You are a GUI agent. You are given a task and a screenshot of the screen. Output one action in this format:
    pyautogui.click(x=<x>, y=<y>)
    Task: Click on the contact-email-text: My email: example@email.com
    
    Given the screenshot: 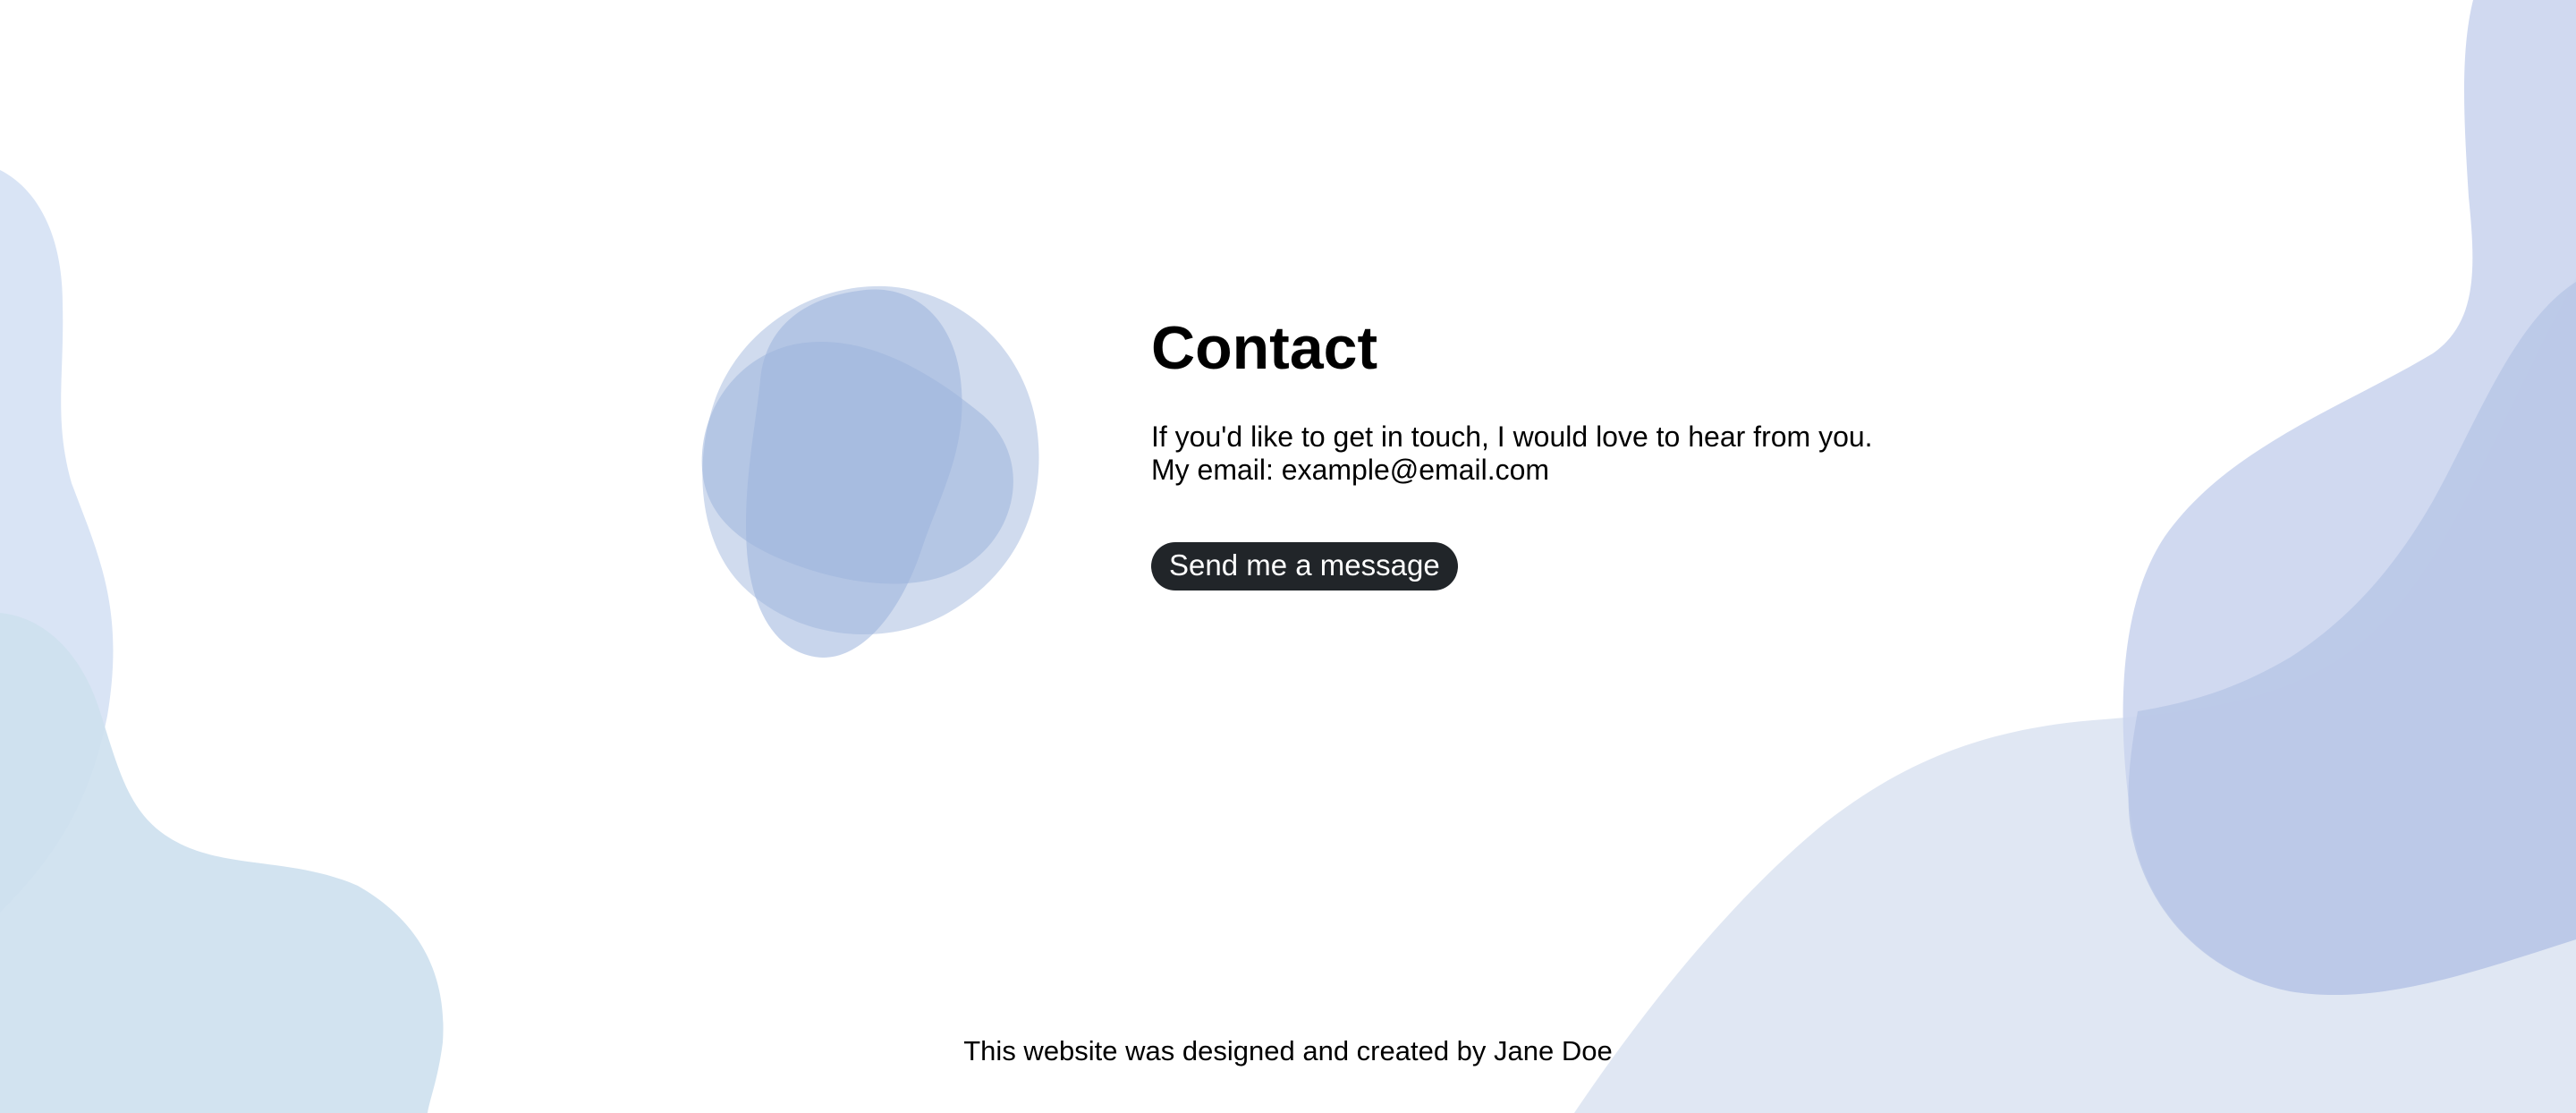 What is the action you would take?
    pyautogui.click(x=1350, y=470)
    